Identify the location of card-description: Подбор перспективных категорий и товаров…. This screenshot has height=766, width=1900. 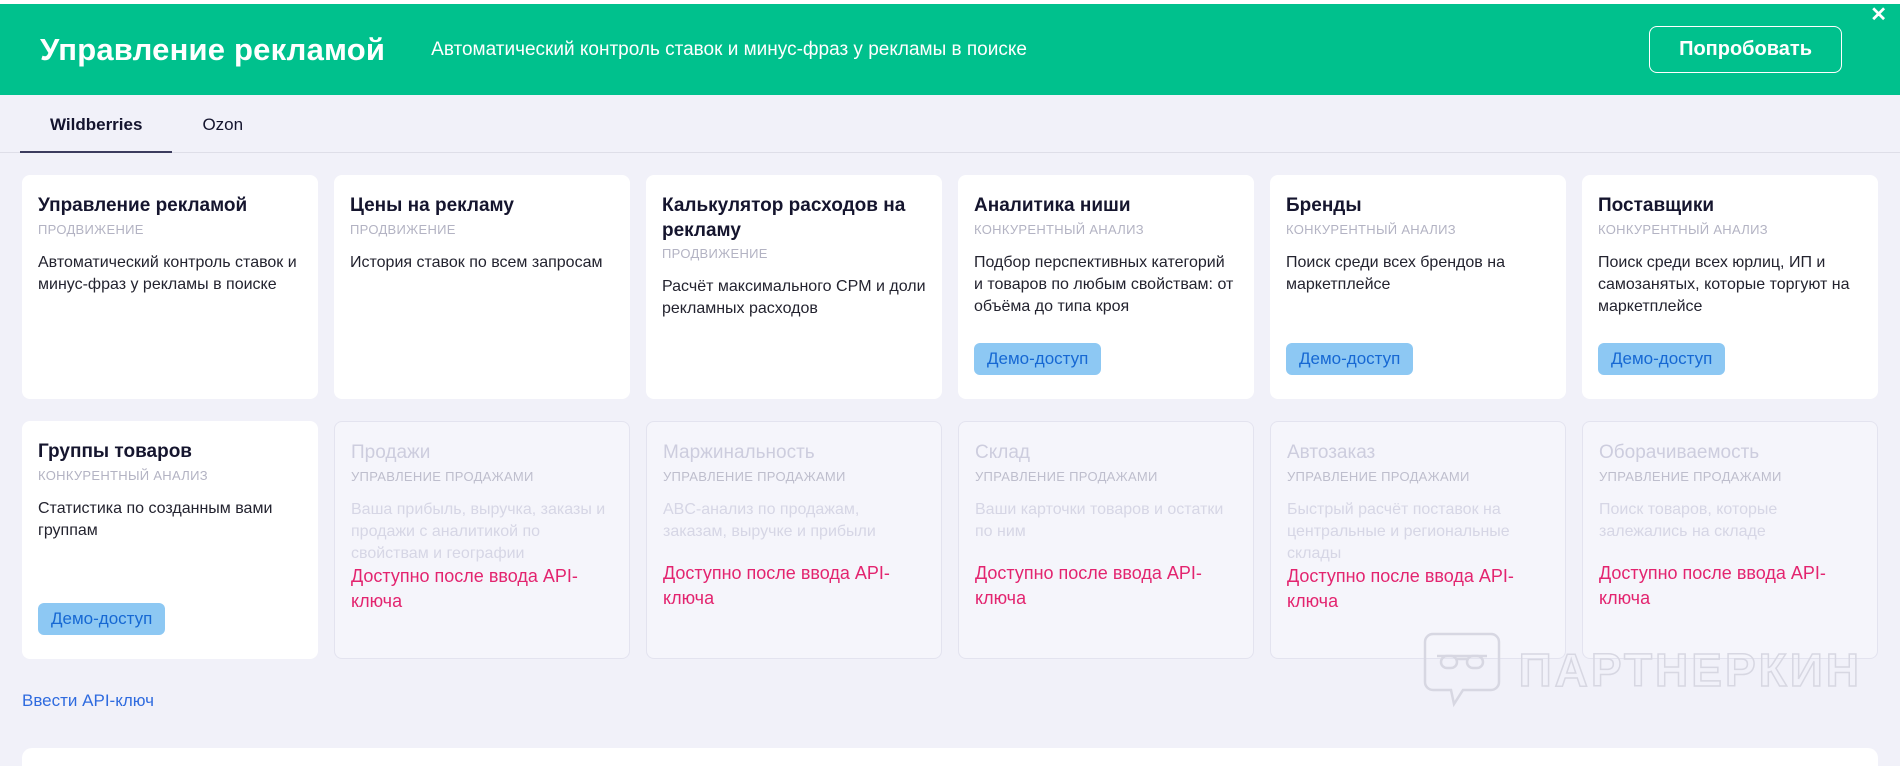
(1104, 284).